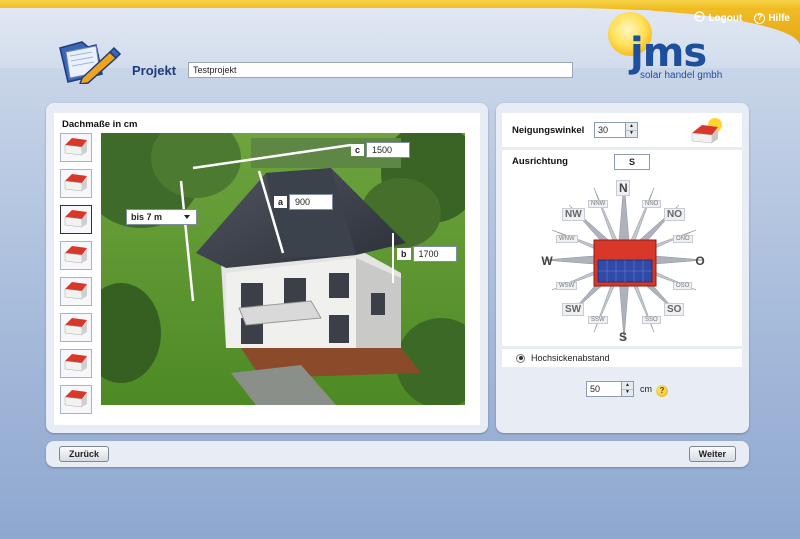 The image size is (800, 539). Describe the element at coordinates (631, 133) in the screenshot. I see `tilt-down-icon: ▼` at that location.